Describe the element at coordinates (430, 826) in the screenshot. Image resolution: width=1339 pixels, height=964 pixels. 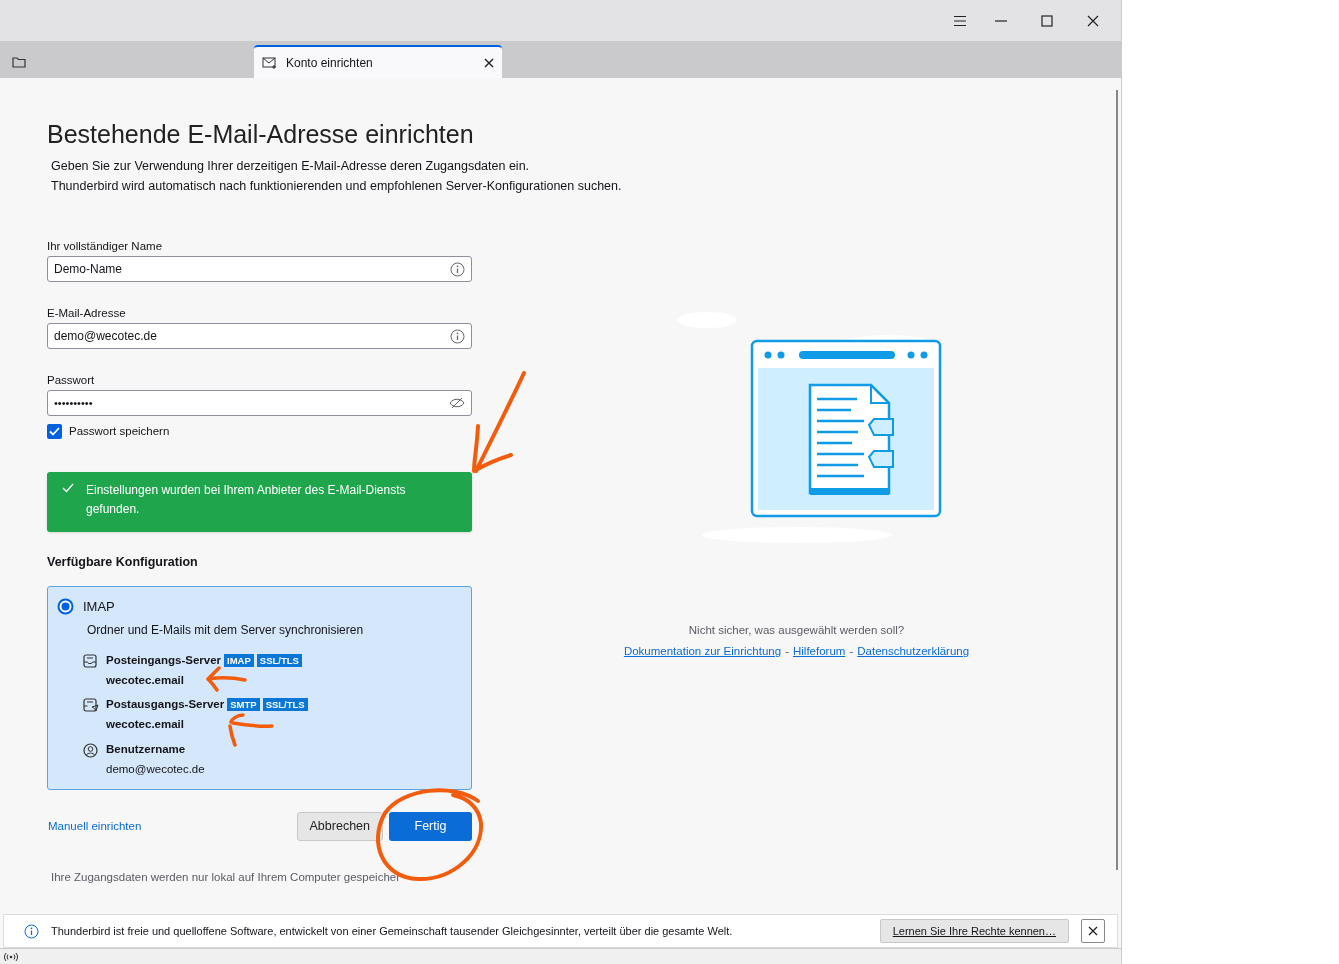
I see `done-button: Fertig` at that location.